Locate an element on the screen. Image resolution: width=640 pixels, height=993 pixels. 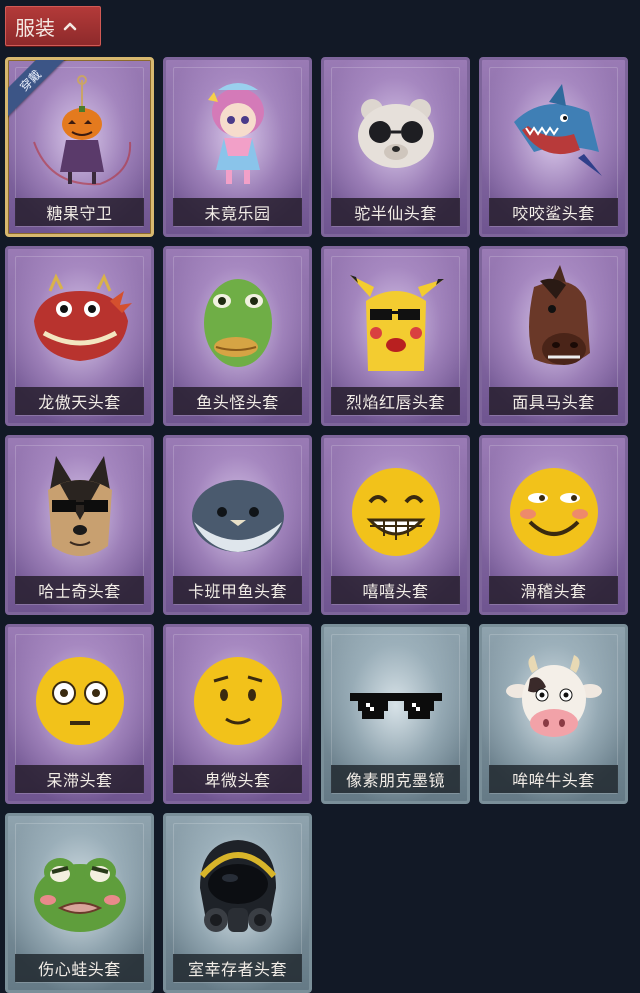
costume-card: 卑微头套 is located at coordinates (237, 714).